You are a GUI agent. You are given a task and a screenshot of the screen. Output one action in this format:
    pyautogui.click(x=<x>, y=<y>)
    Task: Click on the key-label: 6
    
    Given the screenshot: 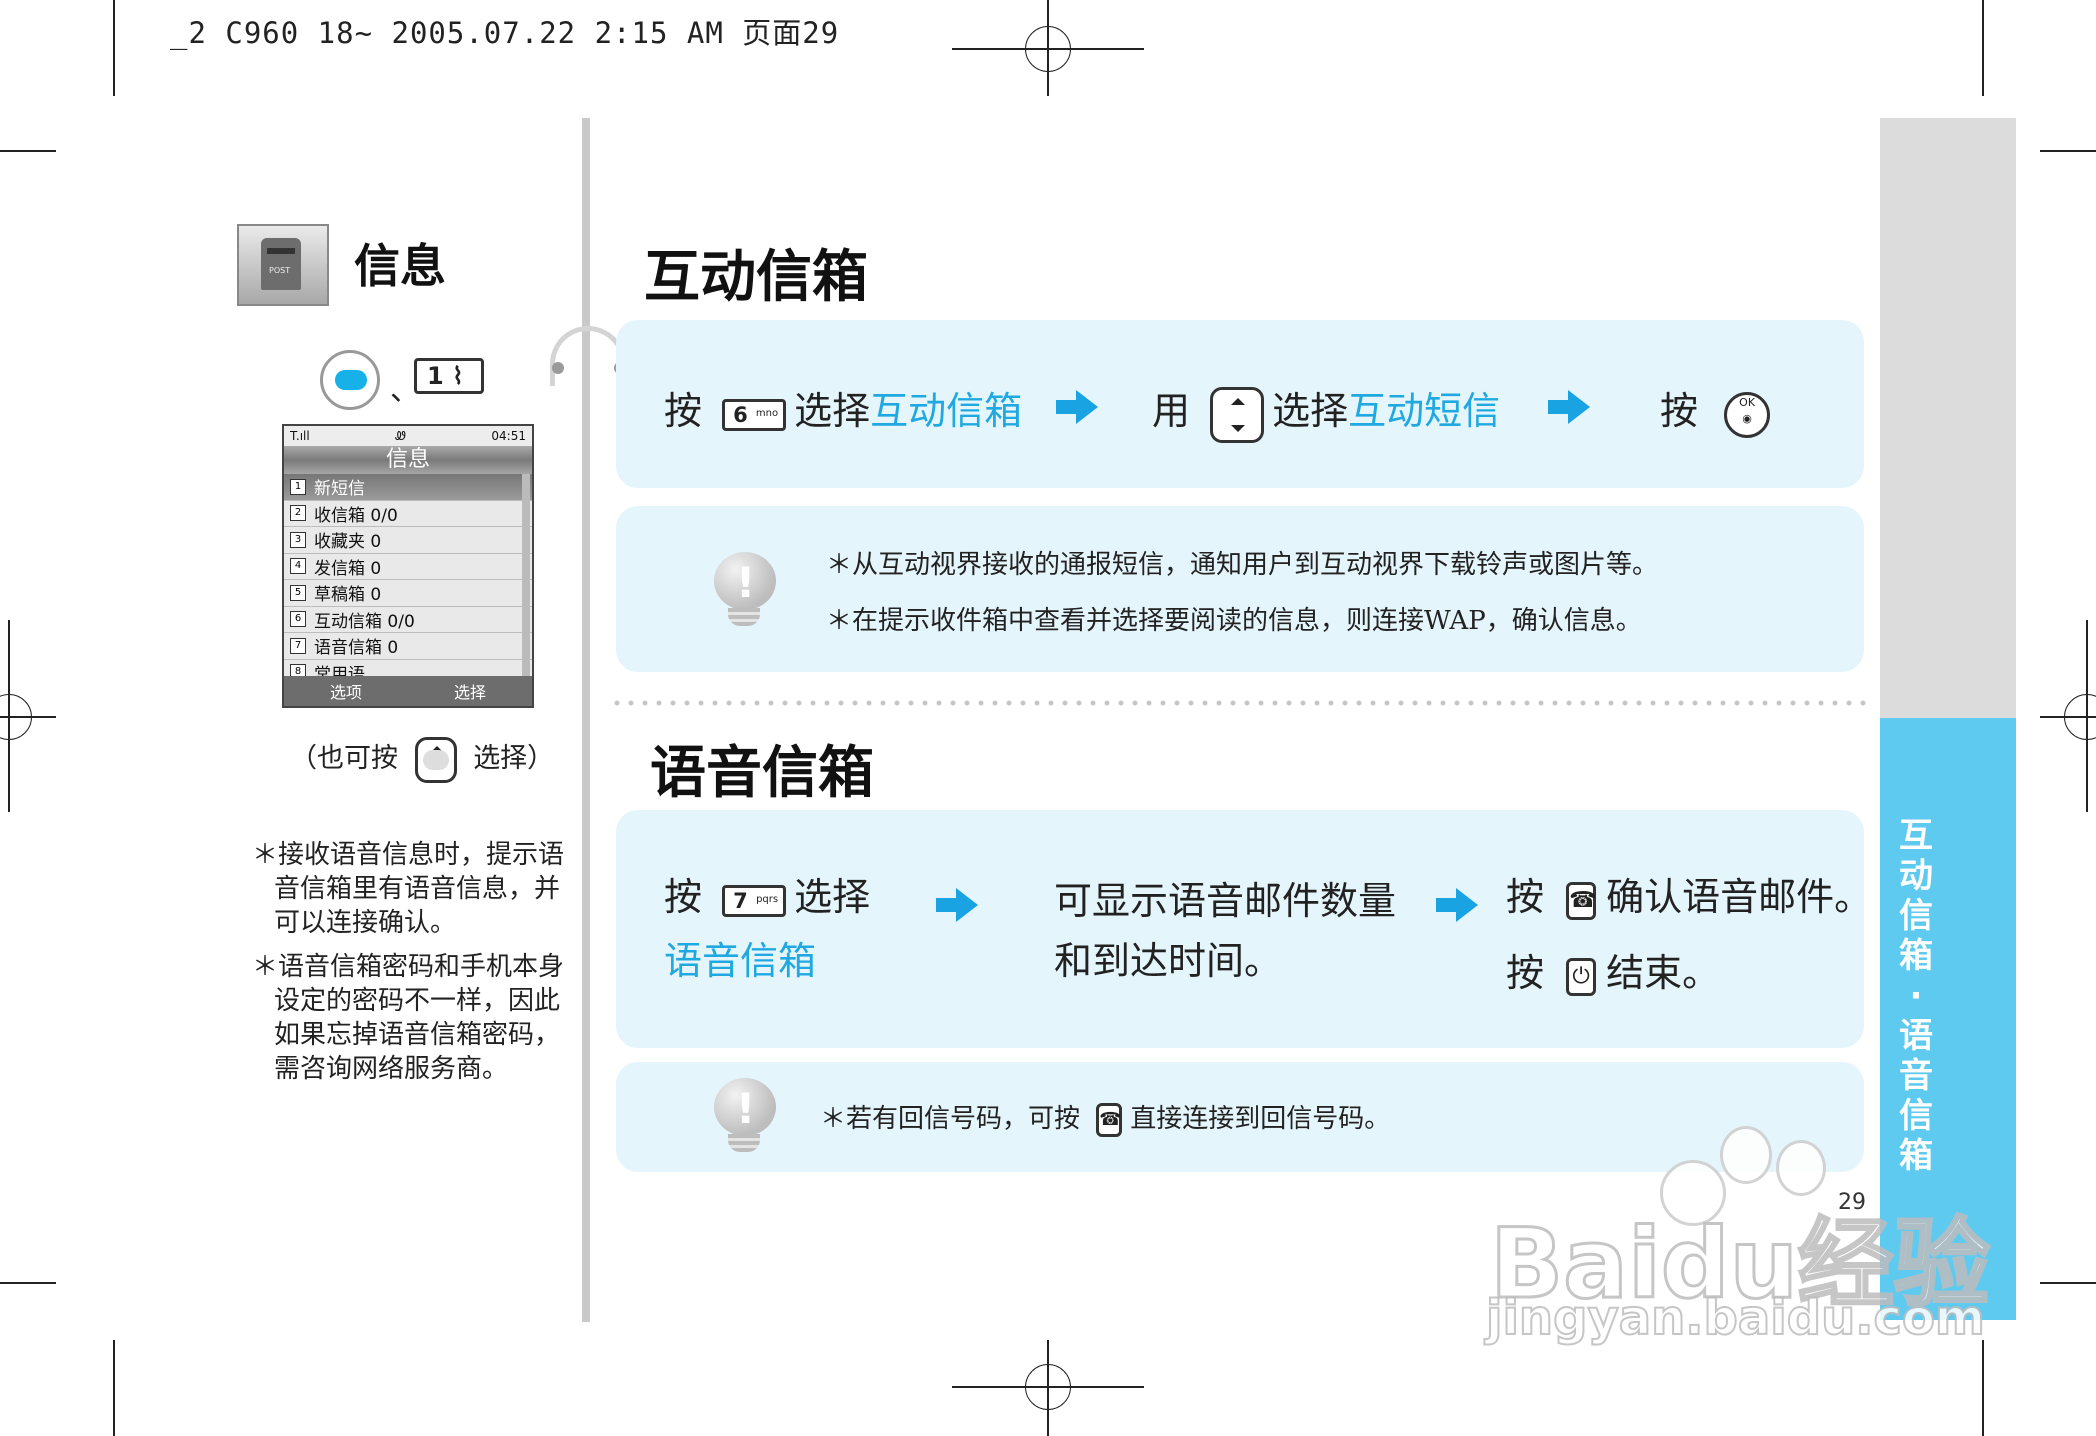 What is the action you would take?
    pyautogui.click(x=740, y=414)
    